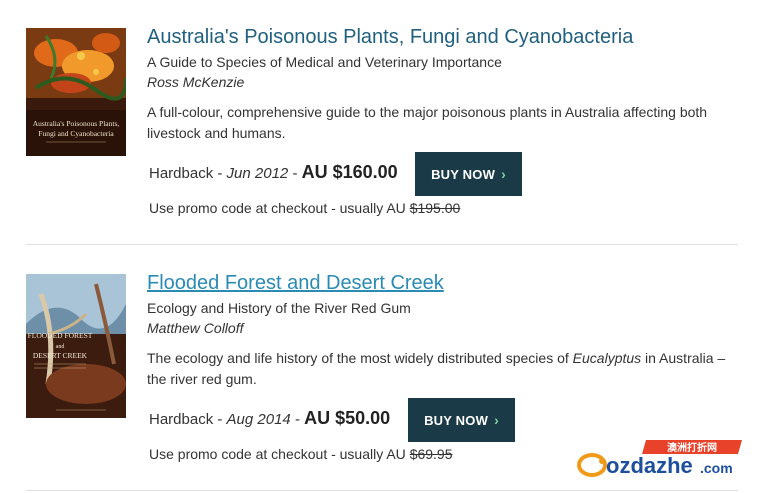  I want to click on watermark-brand: ozdazhe, so click(649, 465).